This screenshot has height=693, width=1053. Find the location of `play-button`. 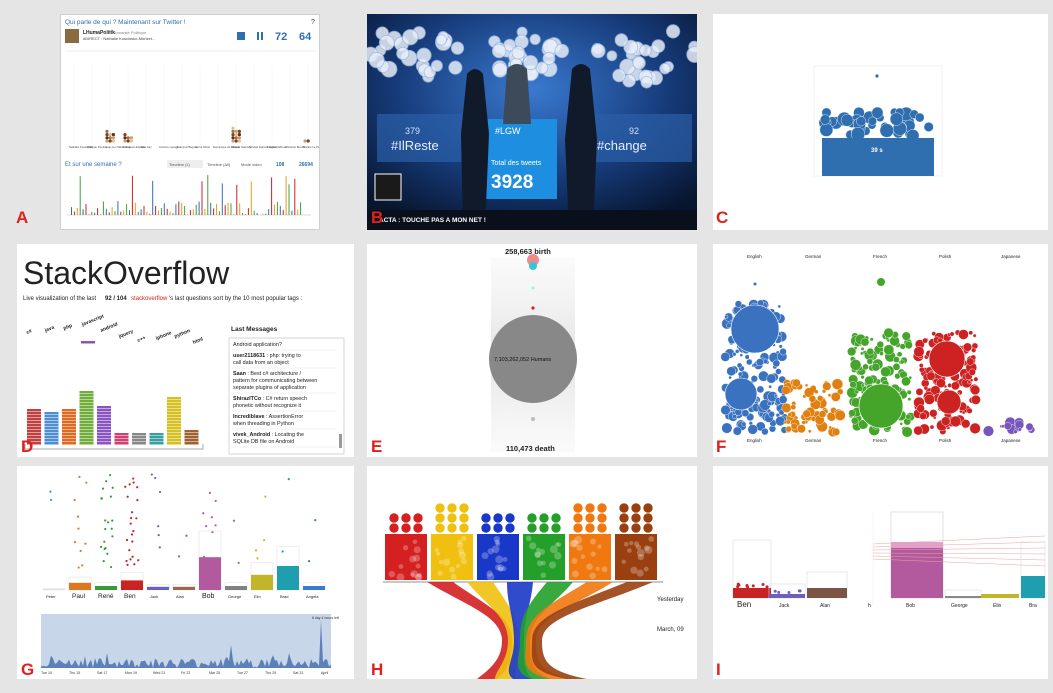

play-button is located at coordinates (241, 36).